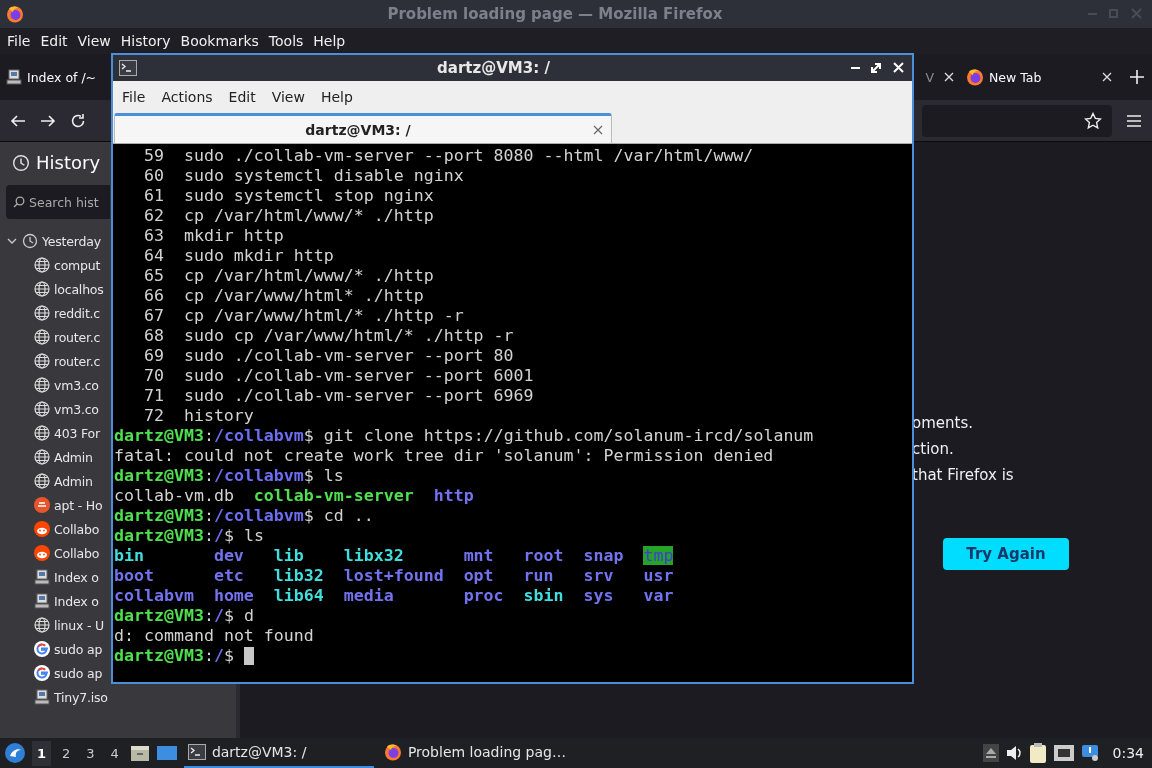  I want to click on network-icon, so click(1063, 753).